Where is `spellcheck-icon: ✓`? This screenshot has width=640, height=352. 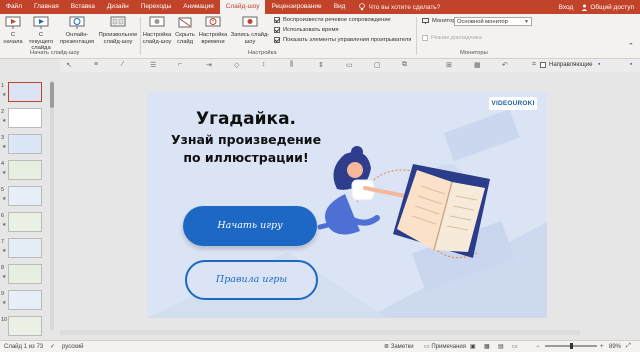
spellcheck-icon: ✓ is located at coordinates (52, 346).